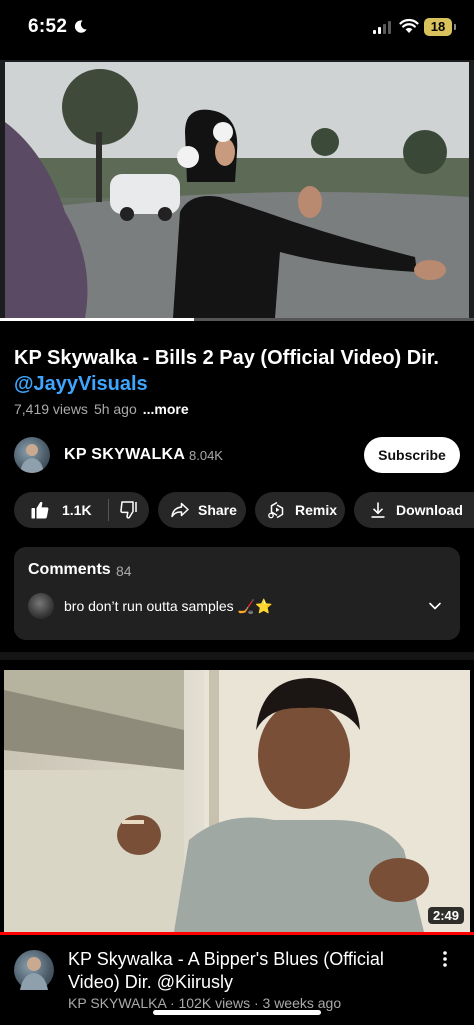 The width and height of the screenshot is (474, 1025). What do you see at coordinates (412, 455) in the screenshot?
I see `subscribe-button: Subscribe` at bounding box center [412, 455].